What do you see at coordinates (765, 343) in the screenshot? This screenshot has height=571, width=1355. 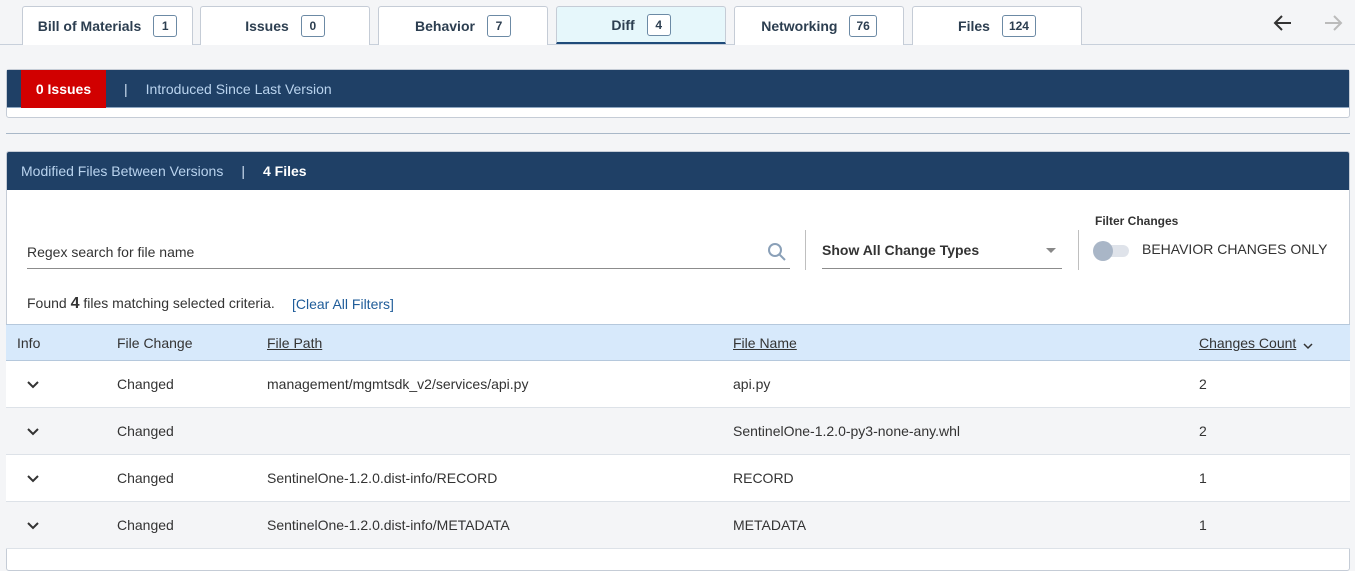 I see `column-header-file-name: File Name` at bounding box center [765, 343].